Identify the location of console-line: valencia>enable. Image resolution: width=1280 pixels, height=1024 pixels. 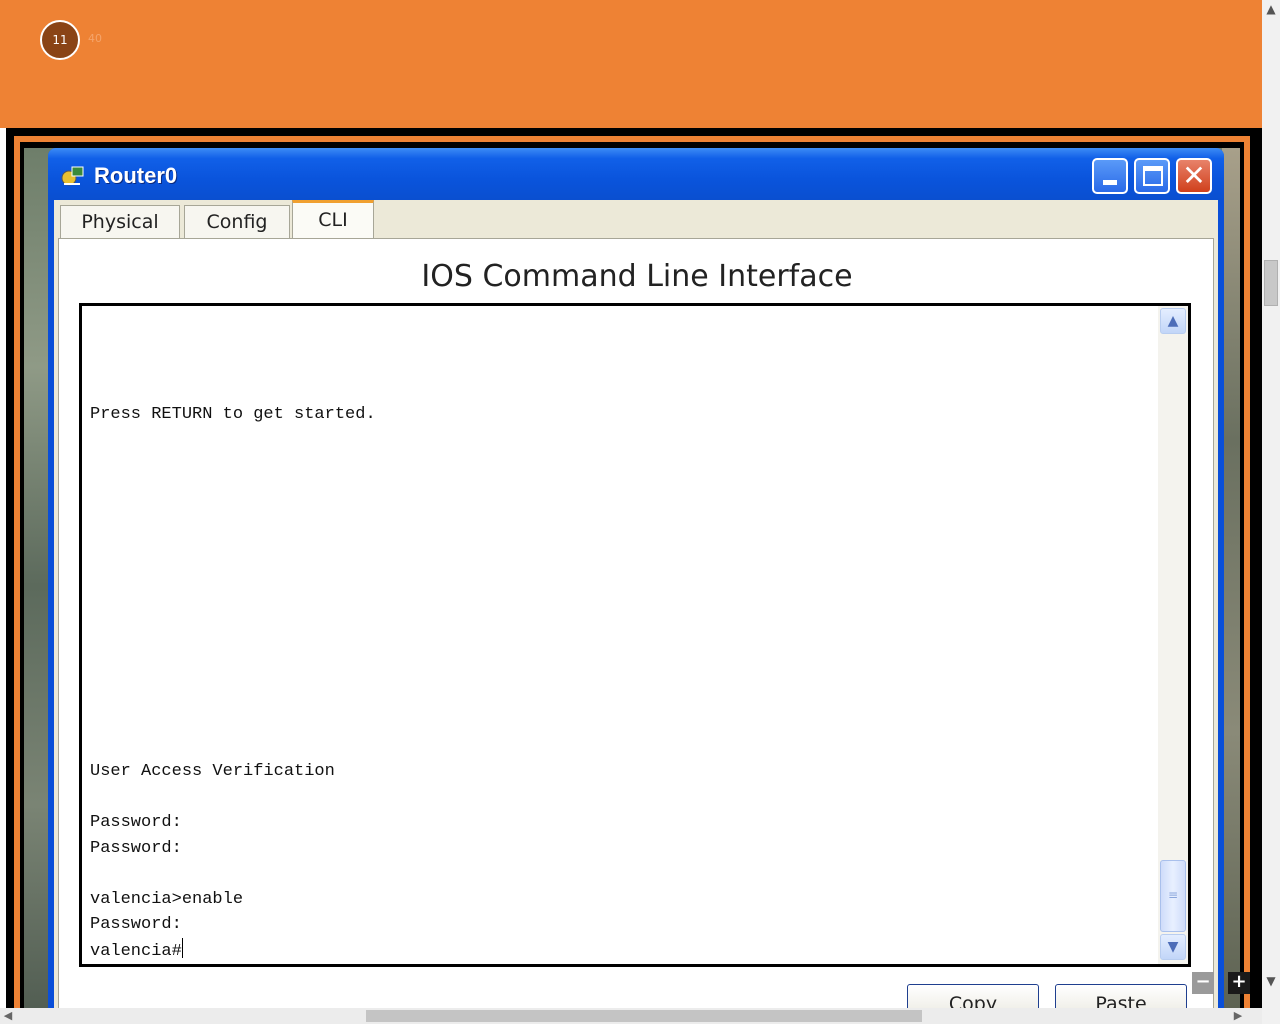
(167, 899).